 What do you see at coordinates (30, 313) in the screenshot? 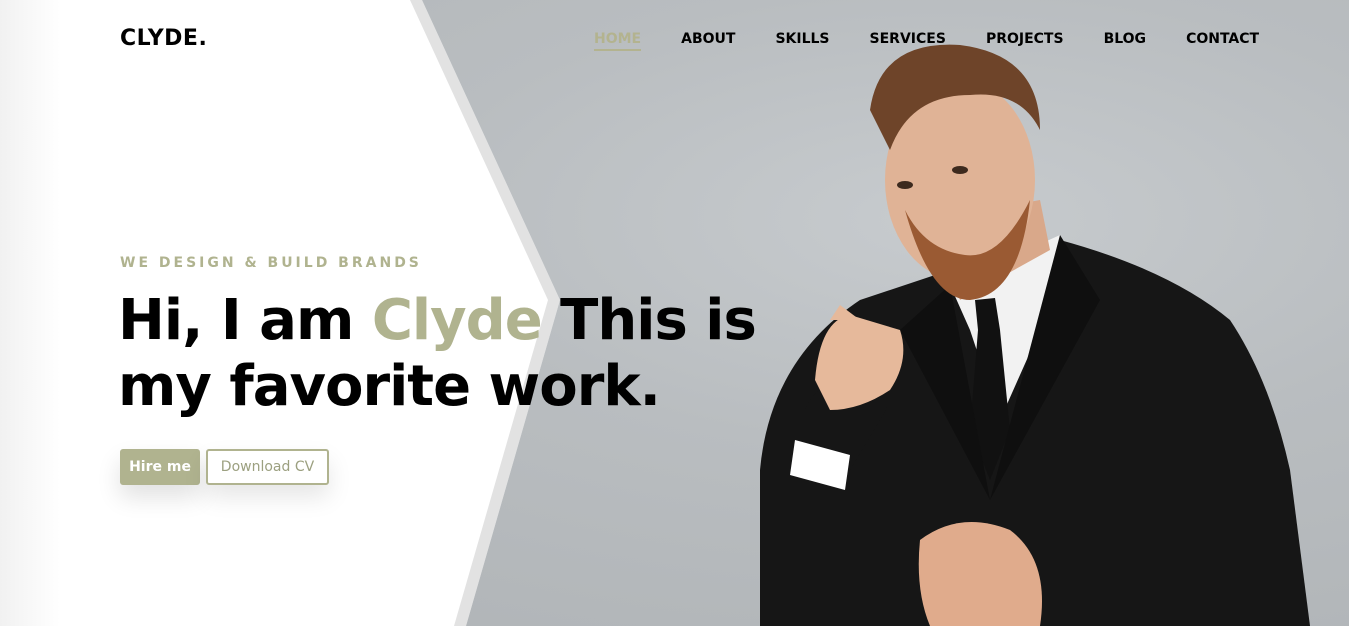
I see `left-shade` at bounding box center [30, 313].